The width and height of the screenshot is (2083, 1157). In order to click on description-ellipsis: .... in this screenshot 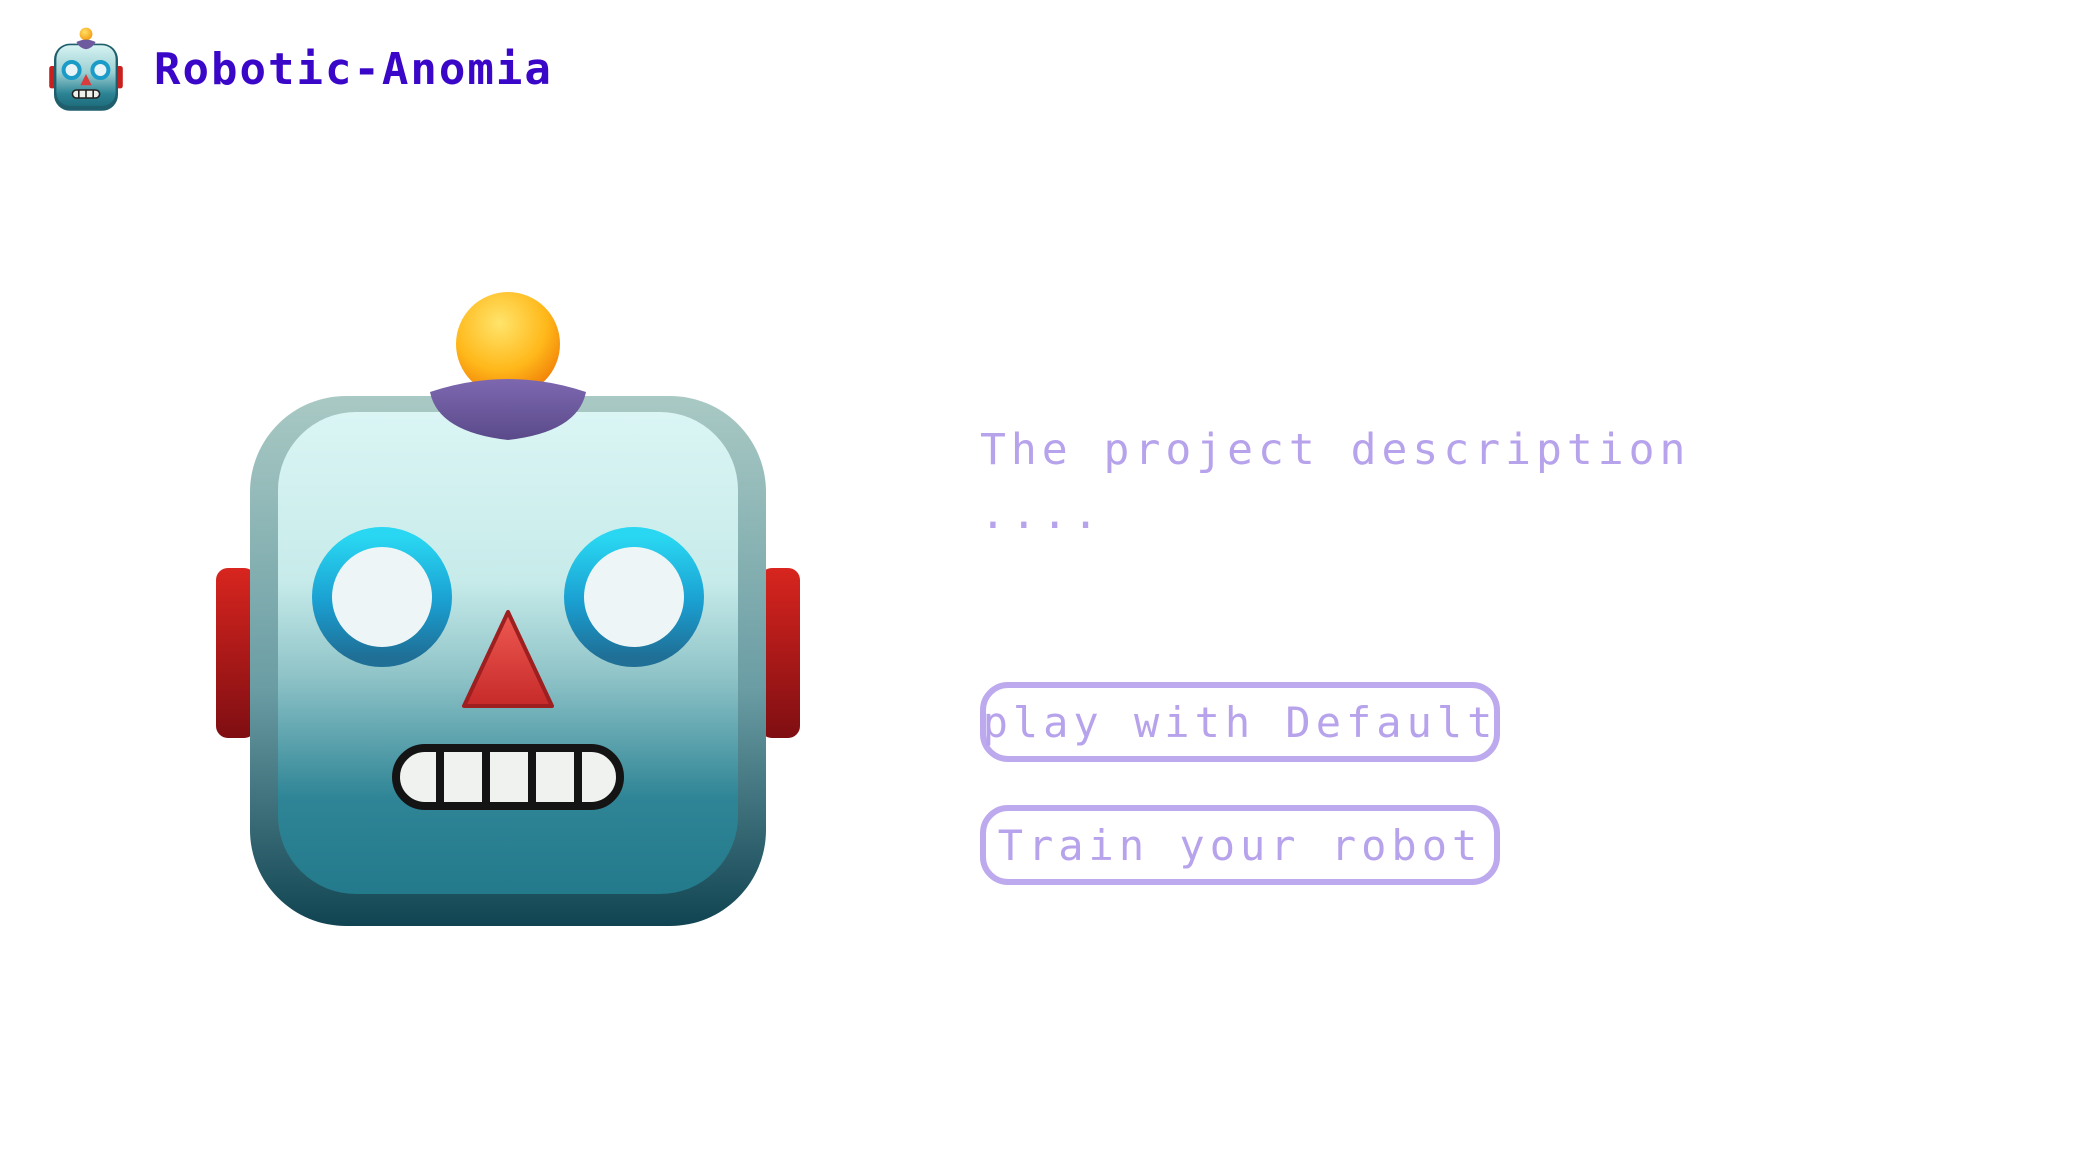, I will do `click(1042, 514)`.